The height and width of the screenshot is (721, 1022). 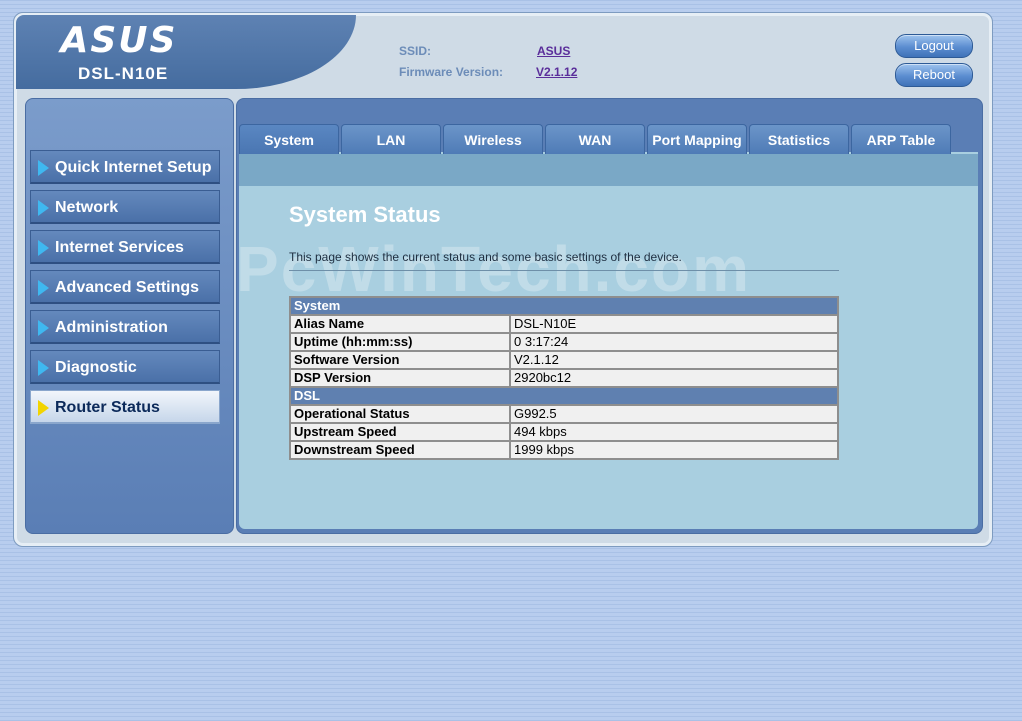 What do you see at coordinates (400, 342) in the screenshot?
I see `row-key: Uptime (hh:mm:ss)` at bounding box center [400, 342].